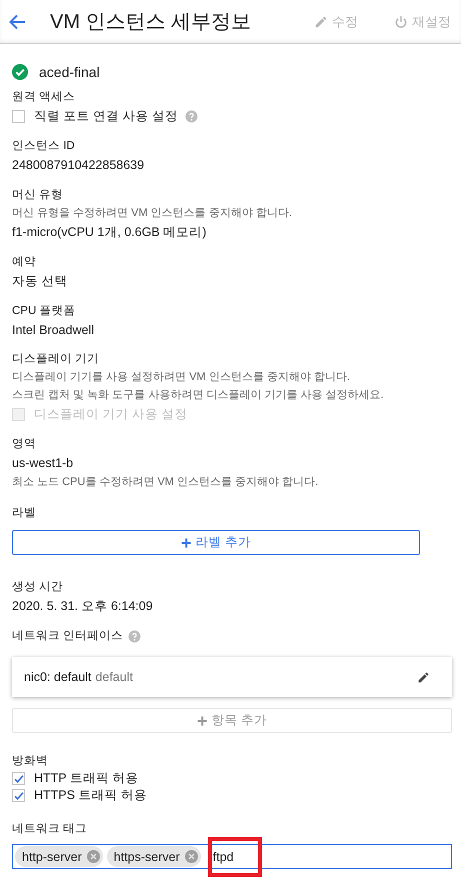 The height and width of the screenshot is (887, 461). I want to click on pencil-icon, so click(321, 21).